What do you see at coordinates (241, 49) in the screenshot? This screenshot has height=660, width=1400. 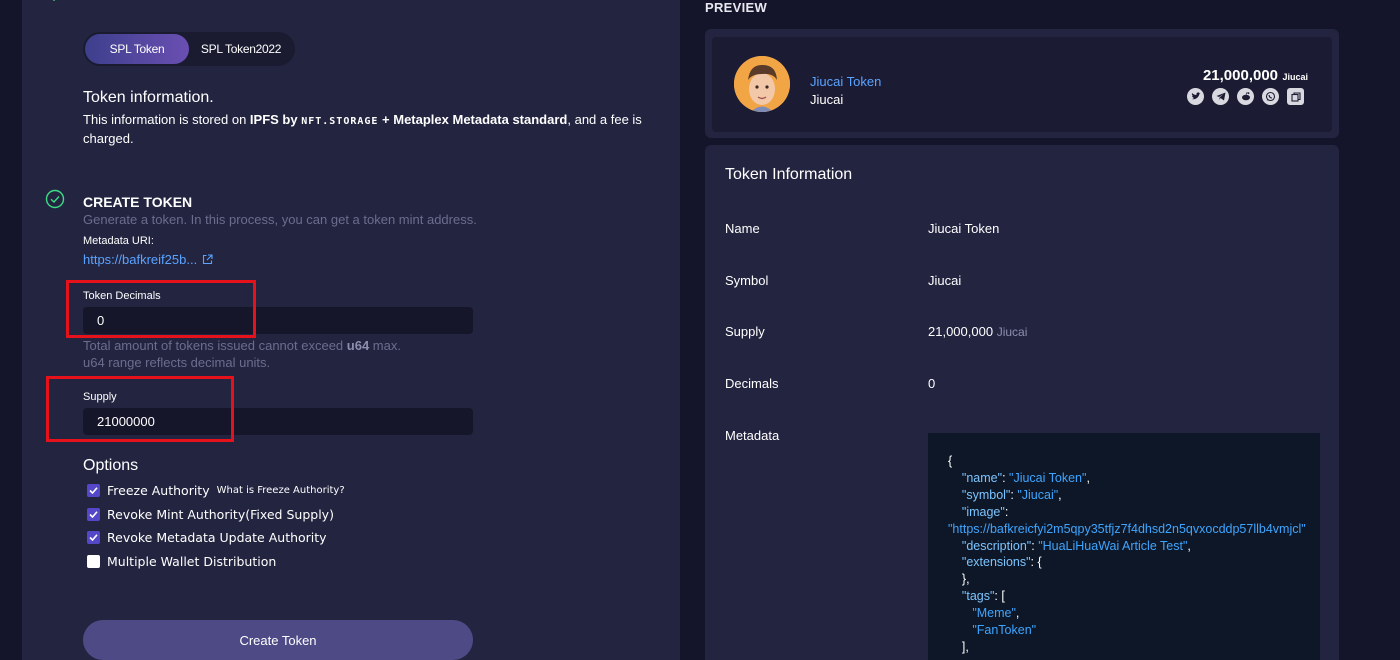 I see `tab-spl-token2022: SPL Token2022` at bounding box center [241, 49].